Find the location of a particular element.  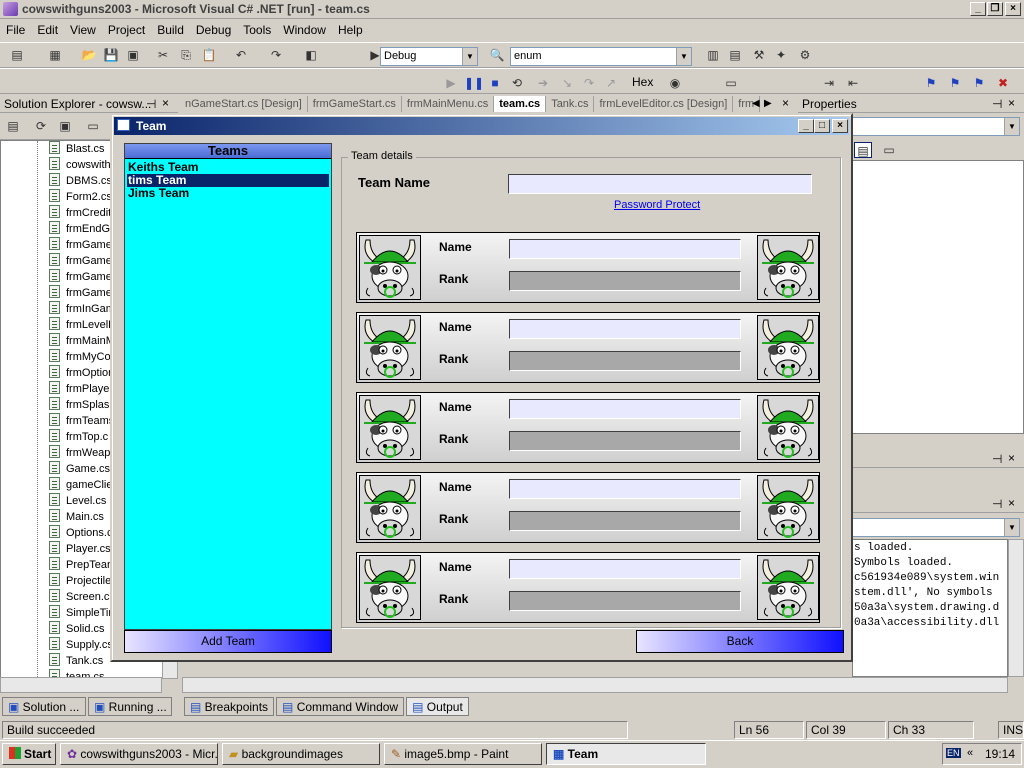

macro-icon: ⚙ is located at coordinates (805, 55).